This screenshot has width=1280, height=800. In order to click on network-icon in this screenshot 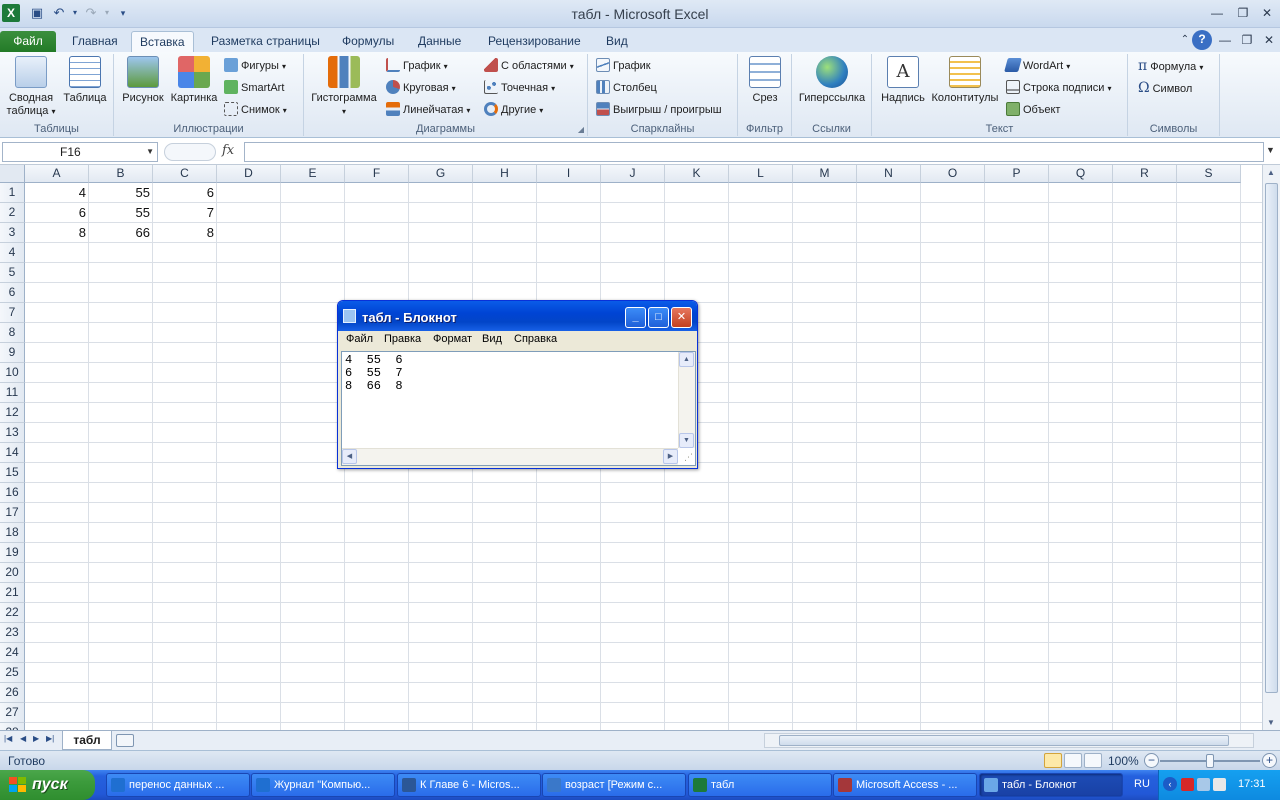, I will do `click(1203, 784)`.